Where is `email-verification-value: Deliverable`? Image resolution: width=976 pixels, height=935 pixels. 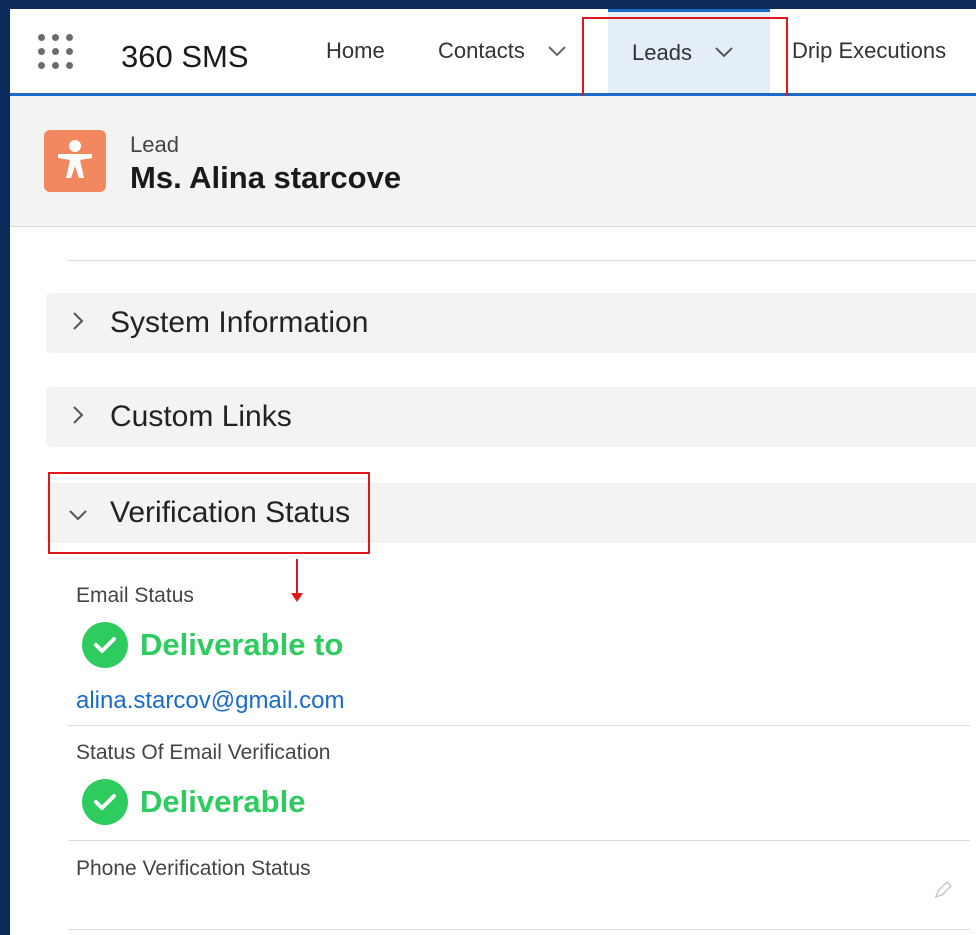
email-verification-value: Deliverable is located at coordinates (193, 802).